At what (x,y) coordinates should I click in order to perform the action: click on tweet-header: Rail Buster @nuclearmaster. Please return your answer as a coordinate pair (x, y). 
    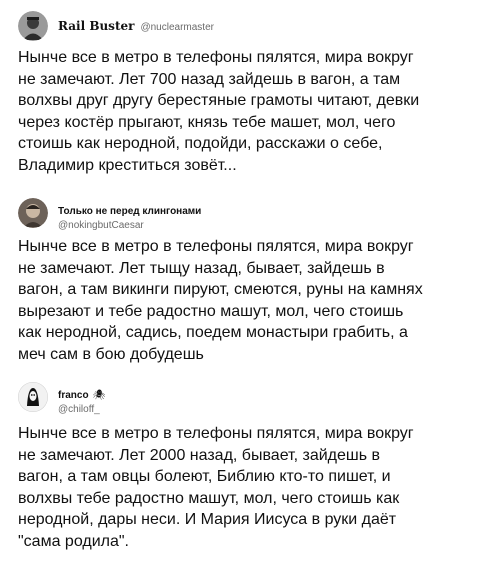
    Looking at the image, I should click on (116, 26).